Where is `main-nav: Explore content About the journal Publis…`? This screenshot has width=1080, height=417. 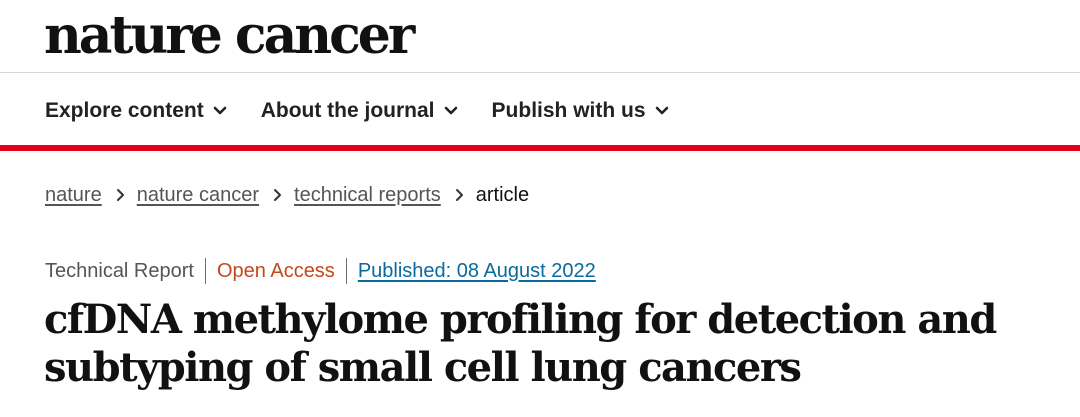 main-nav: Explore content About the journal Publis… is located at coordinates (374, 111).